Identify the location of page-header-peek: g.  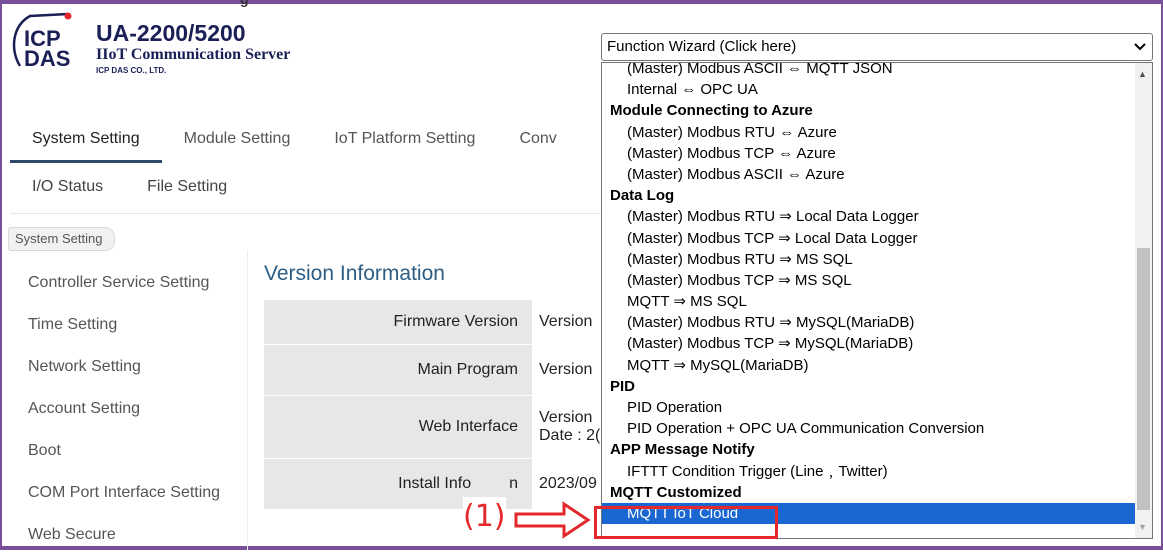
(244, 3).